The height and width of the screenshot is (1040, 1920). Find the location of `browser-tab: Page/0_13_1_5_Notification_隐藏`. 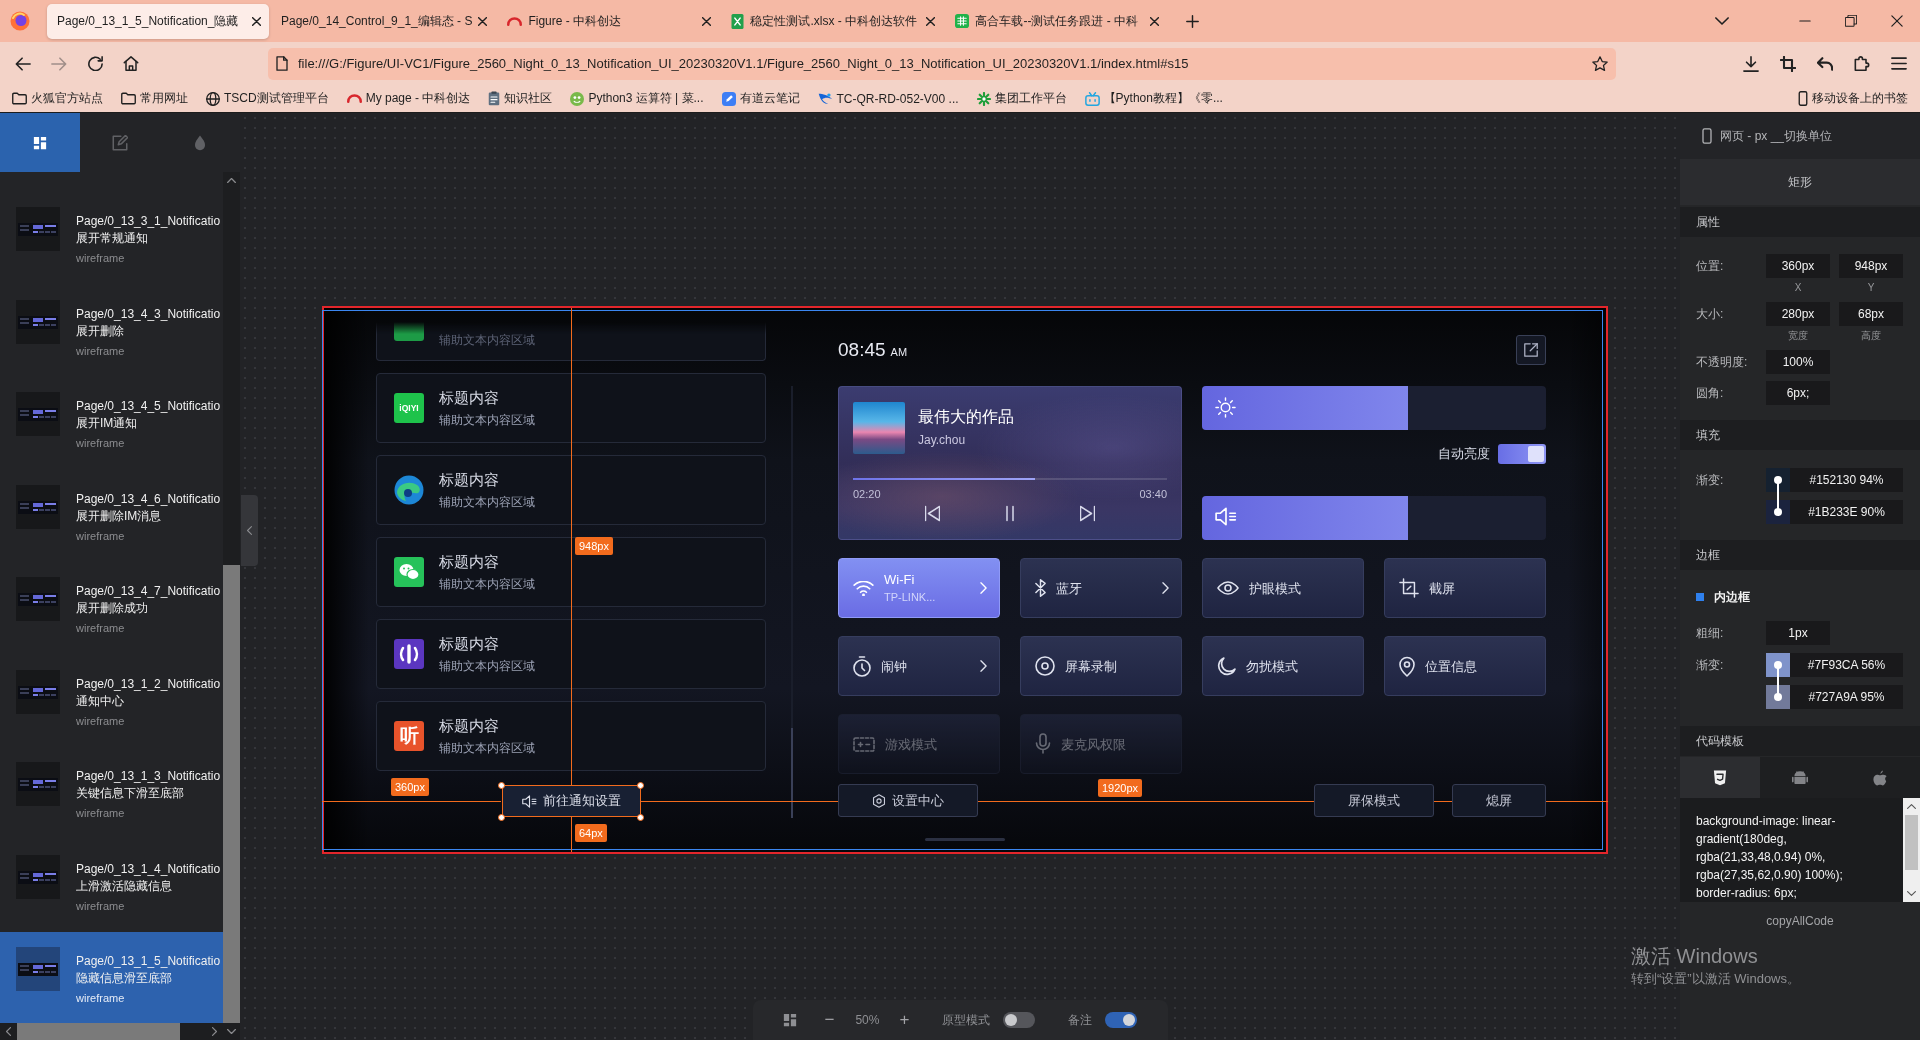

browser-tab: Page/0_13_1_5_Notification_隐藏 is located at coordinates (158, 21).